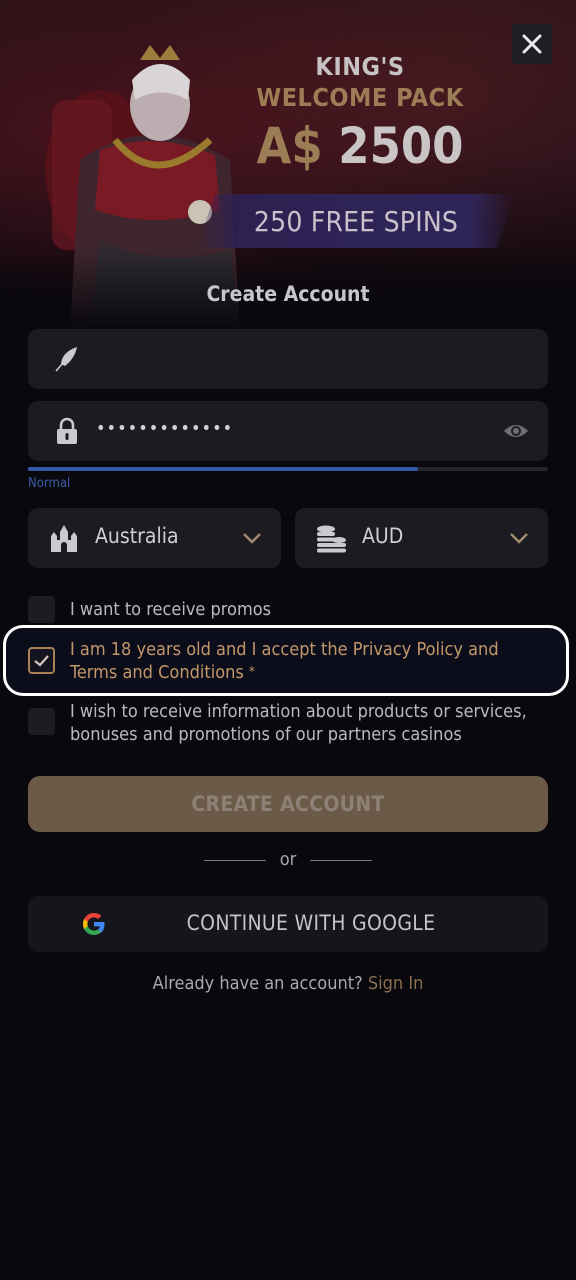 This screenshot has height=1280, width=576. Describe the element at coordinates (311, 923) in the screenshot. I see `google-button-label: CONTINUE WITH GOOGLE` at that location.